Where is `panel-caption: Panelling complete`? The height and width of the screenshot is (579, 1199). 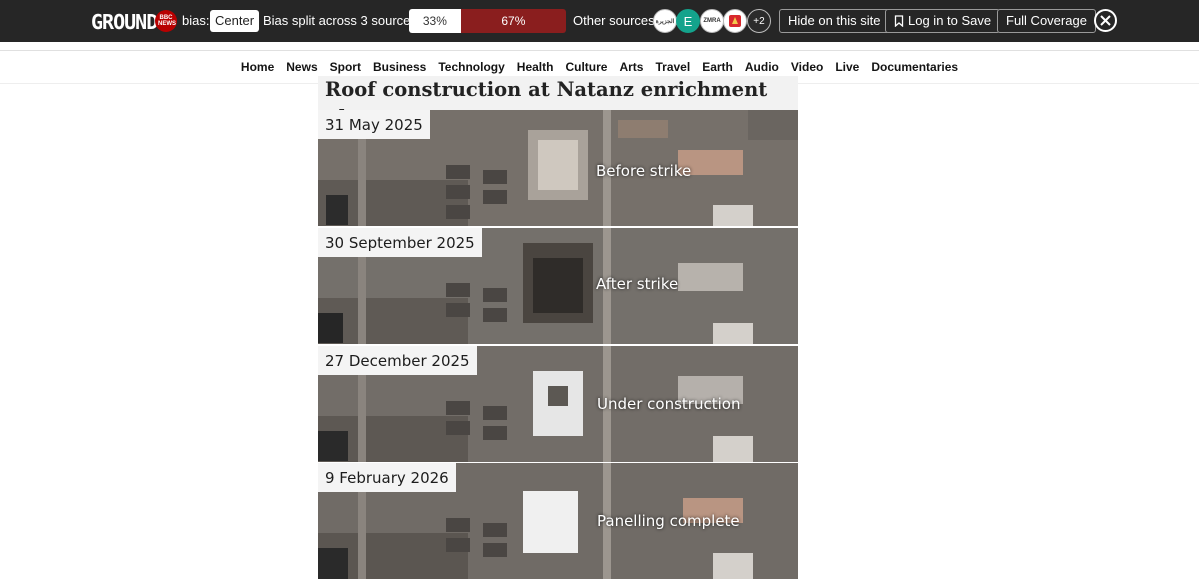 panel-caption: Panelling complete is located at coordinates (668, 521).